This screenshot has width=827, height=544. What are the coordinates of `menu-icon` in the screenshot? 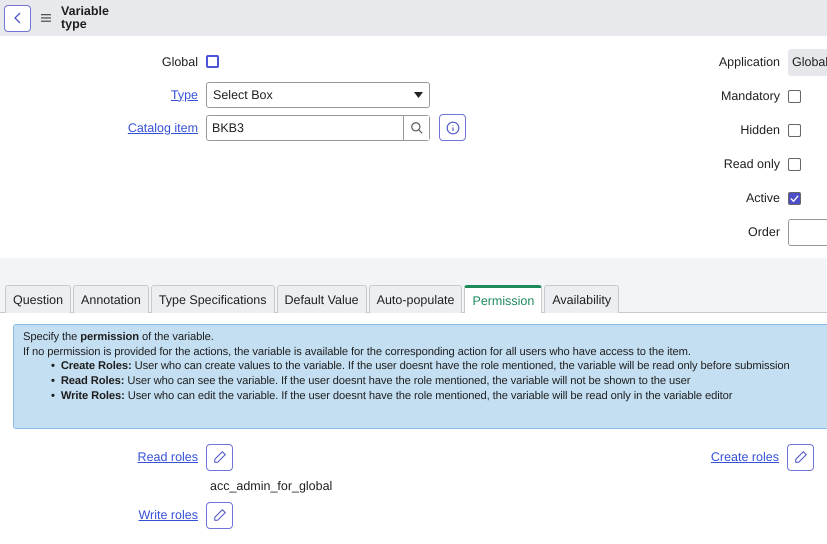 It's located at (46, 18).